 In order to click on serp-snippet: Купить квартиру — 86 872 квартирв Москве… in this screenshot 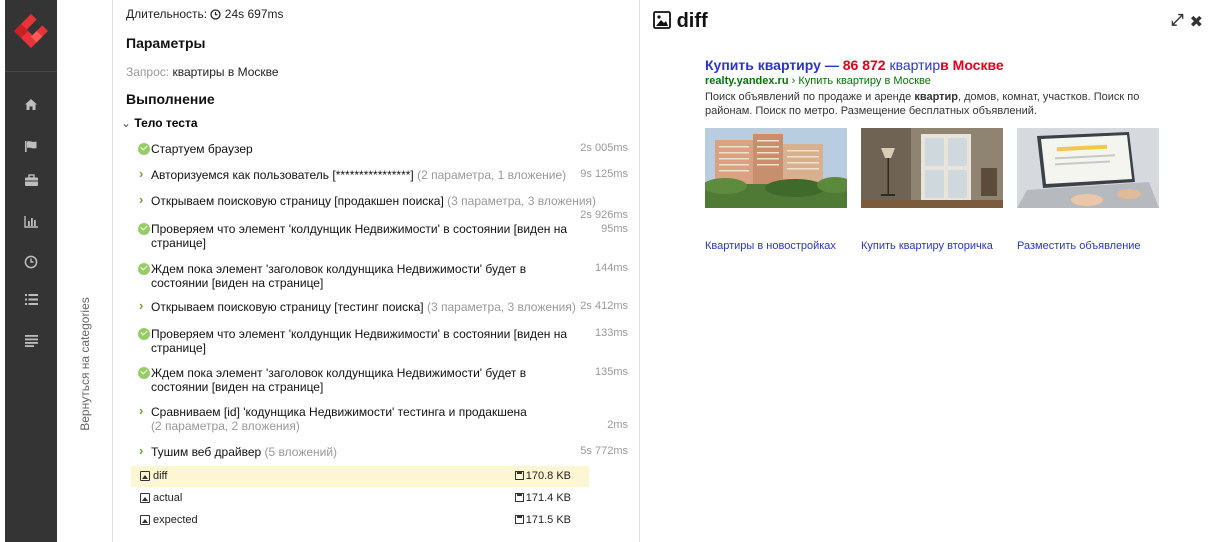, I will do `click(935, 87)`.